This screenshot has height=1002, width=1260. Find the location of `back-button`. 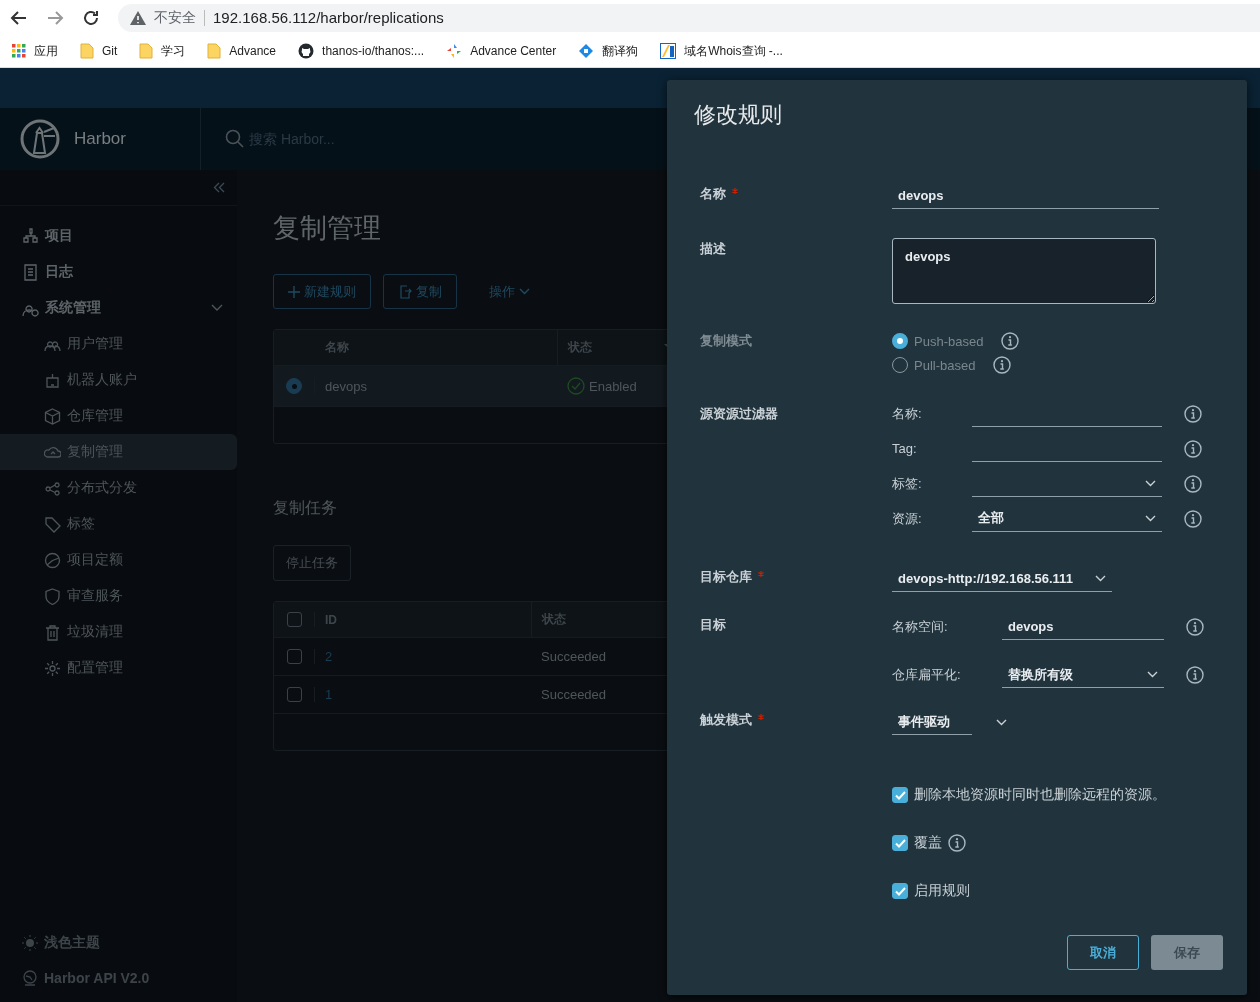

back-button is located at coordinates (19, 17).